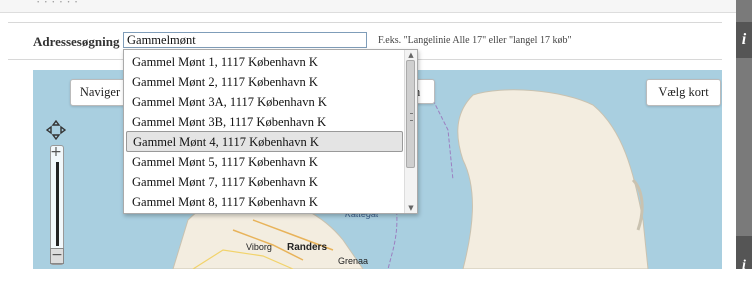 This screenshot has width=752, height=296. What do you see at coordinates (56, 152) in the screenshot?
I see `zoom-in-icon: +` at bounding box center [56, 152].